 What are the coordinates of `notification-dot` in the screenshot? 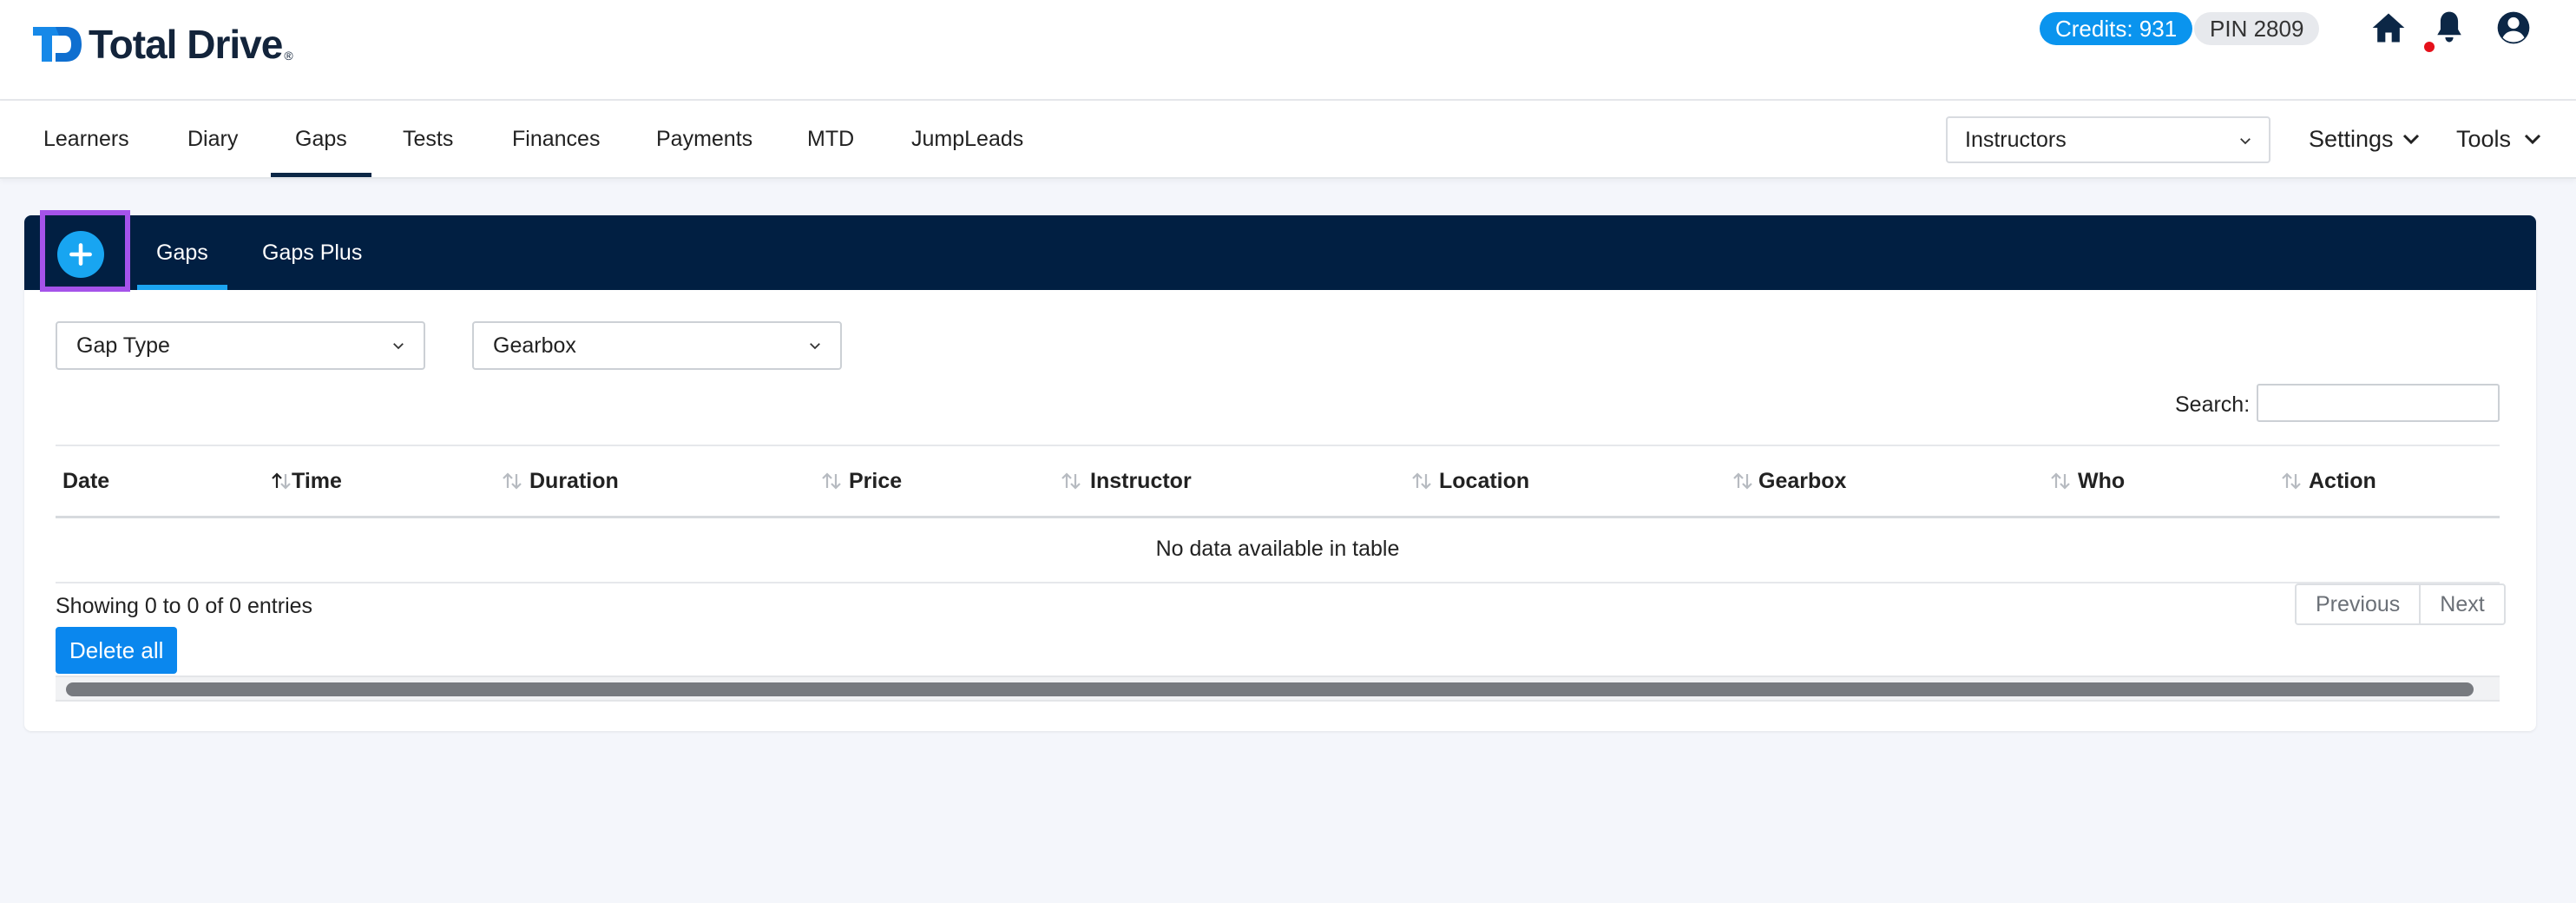 It's located at (2429, 47).